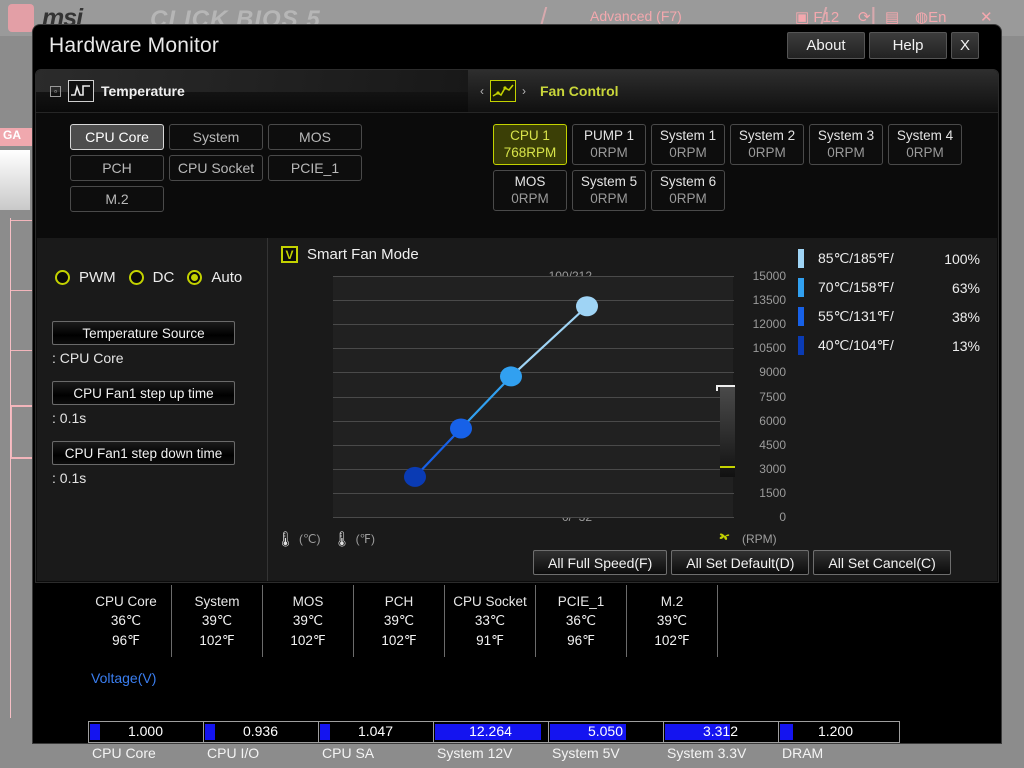 The width and height of the screenshot is (1024, 768). I want to click on curve-point-40c, so click(415, 476).